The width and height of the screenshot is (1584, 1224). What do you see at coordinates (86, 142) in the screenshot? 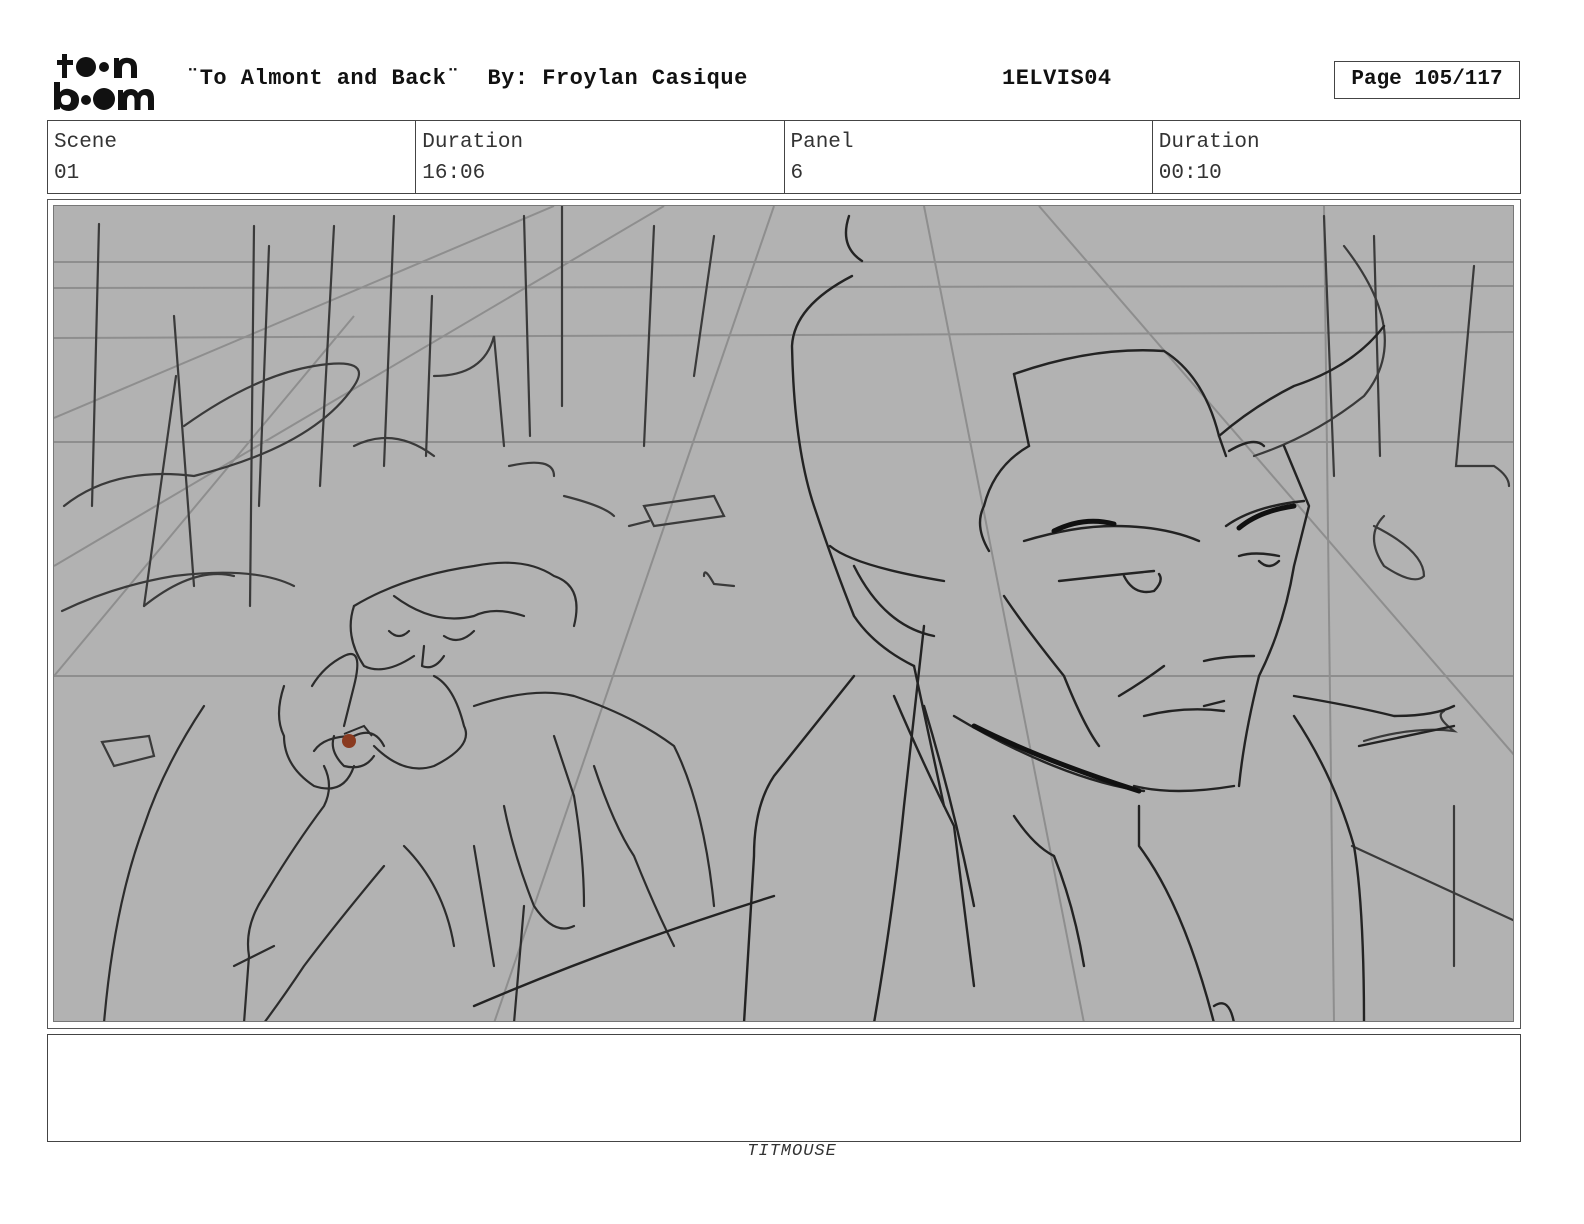
I see `scene-label: Scene` at bounding box center [86, 142].